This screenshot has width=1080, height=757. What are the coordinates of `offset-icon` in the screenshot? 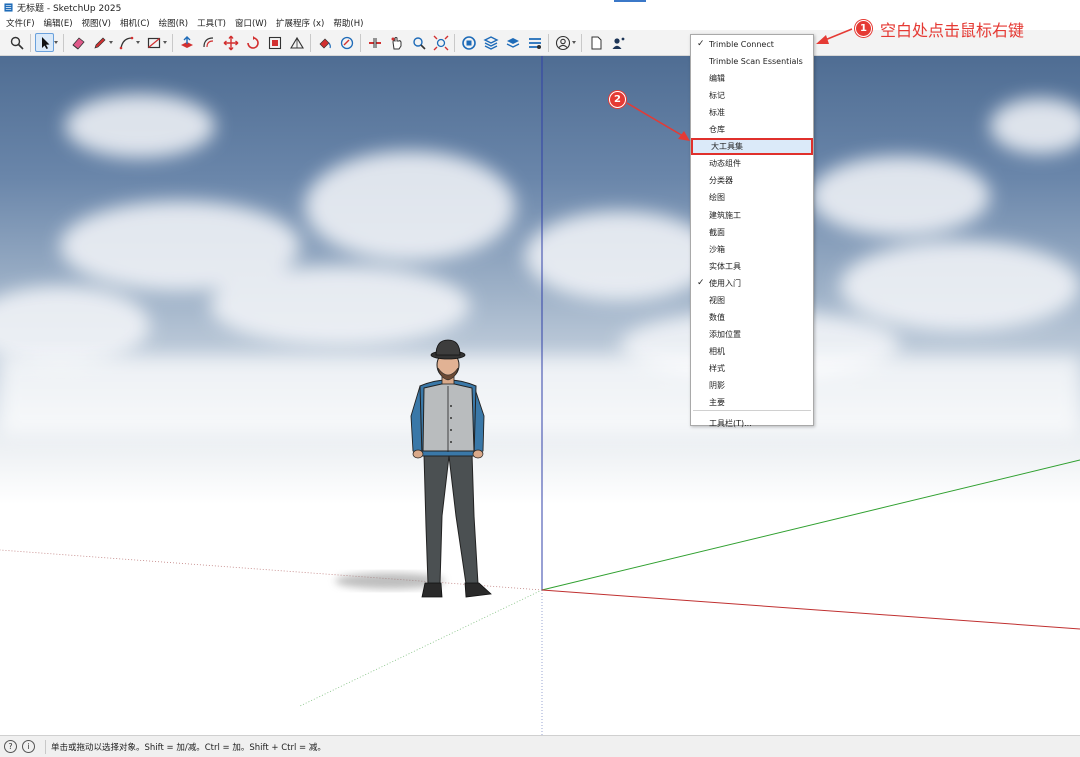 It's located at (208, 42).